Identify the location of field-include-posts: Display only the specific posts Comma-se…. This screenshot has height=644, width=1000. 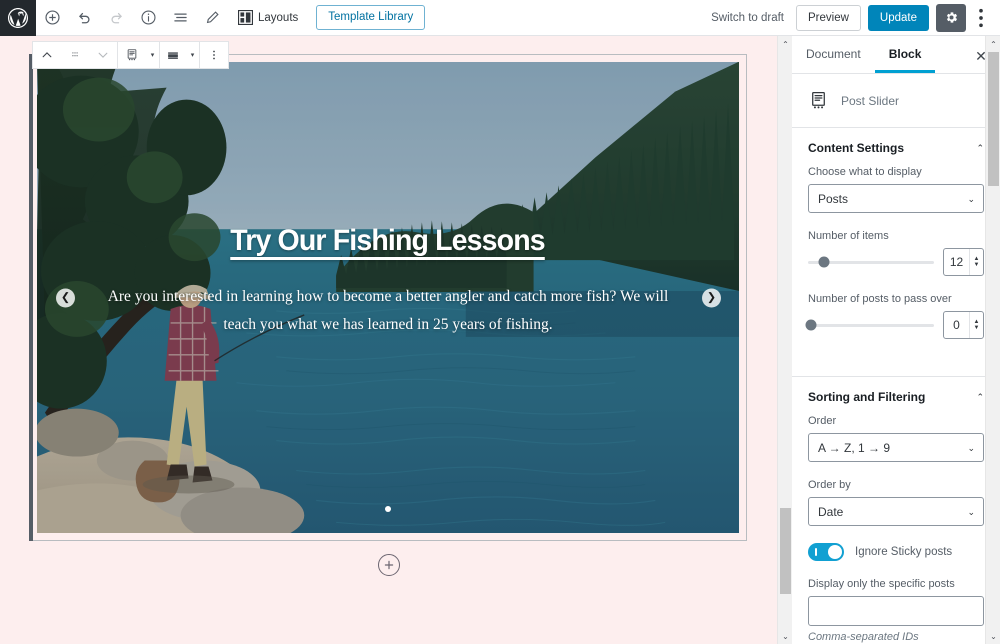
(896, 610).